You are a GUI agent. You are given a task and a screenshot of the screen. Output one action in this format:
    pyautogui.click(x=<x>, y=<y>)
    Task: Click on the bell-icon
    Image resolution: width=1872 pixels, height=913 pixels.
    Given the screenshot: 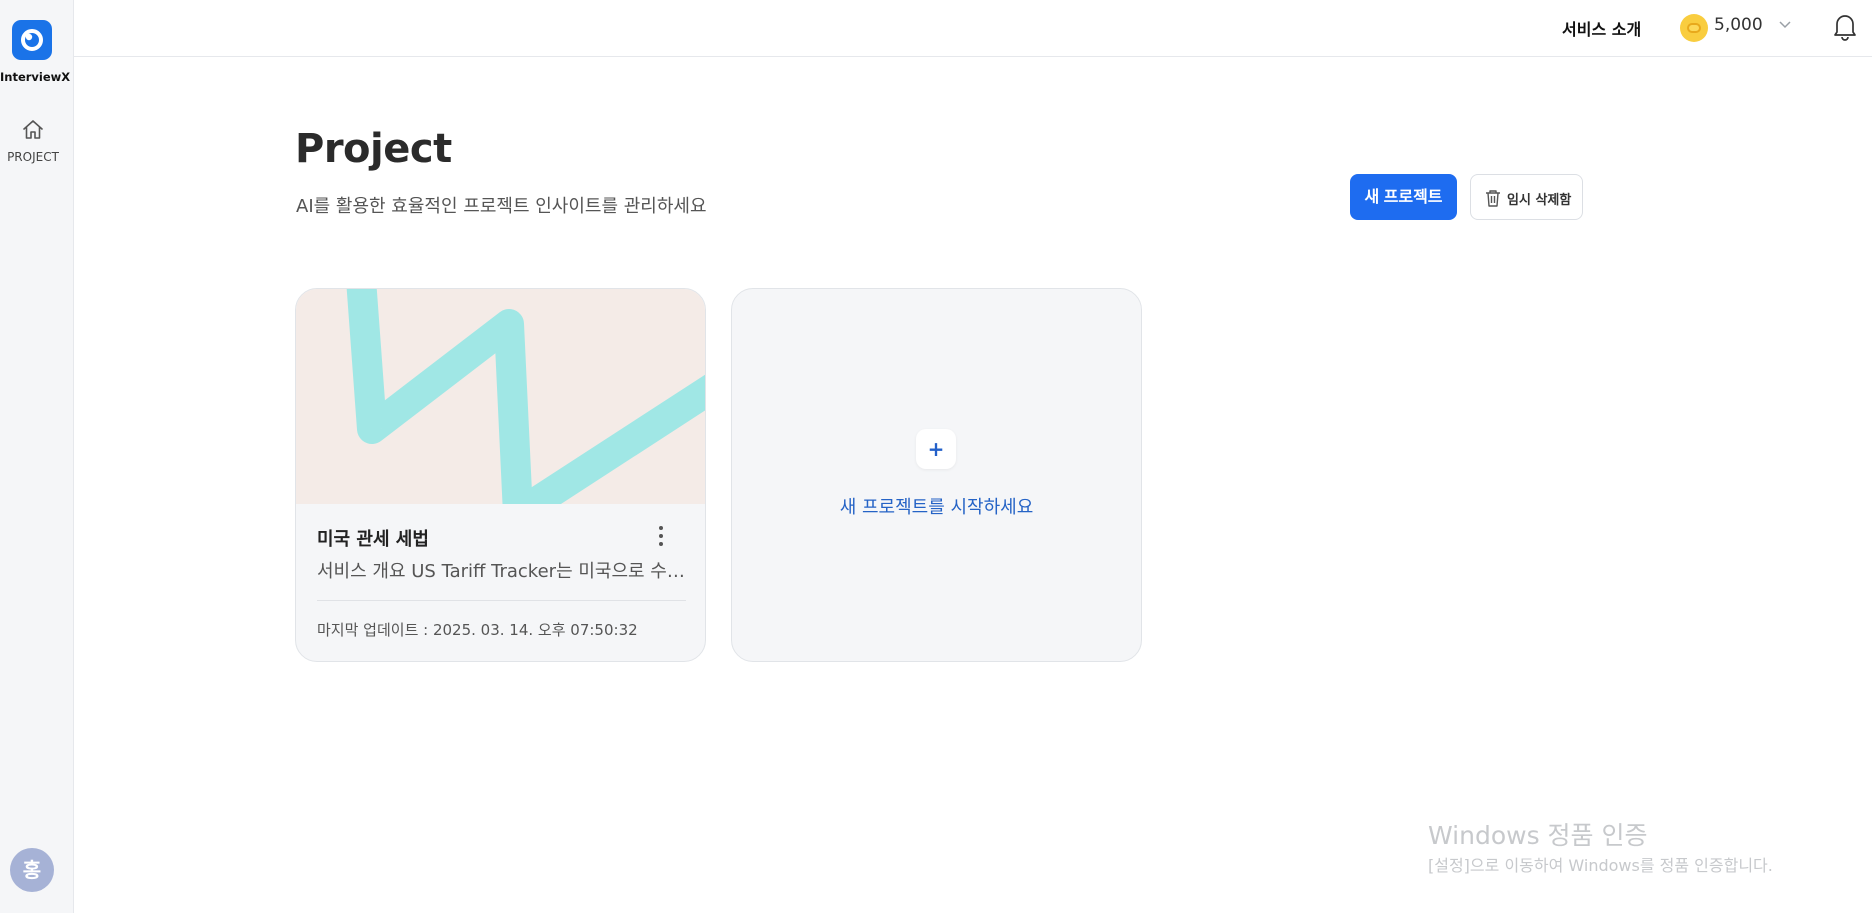 What is the action you would take?
    pyautogui.click(x=1845, y=26)
    